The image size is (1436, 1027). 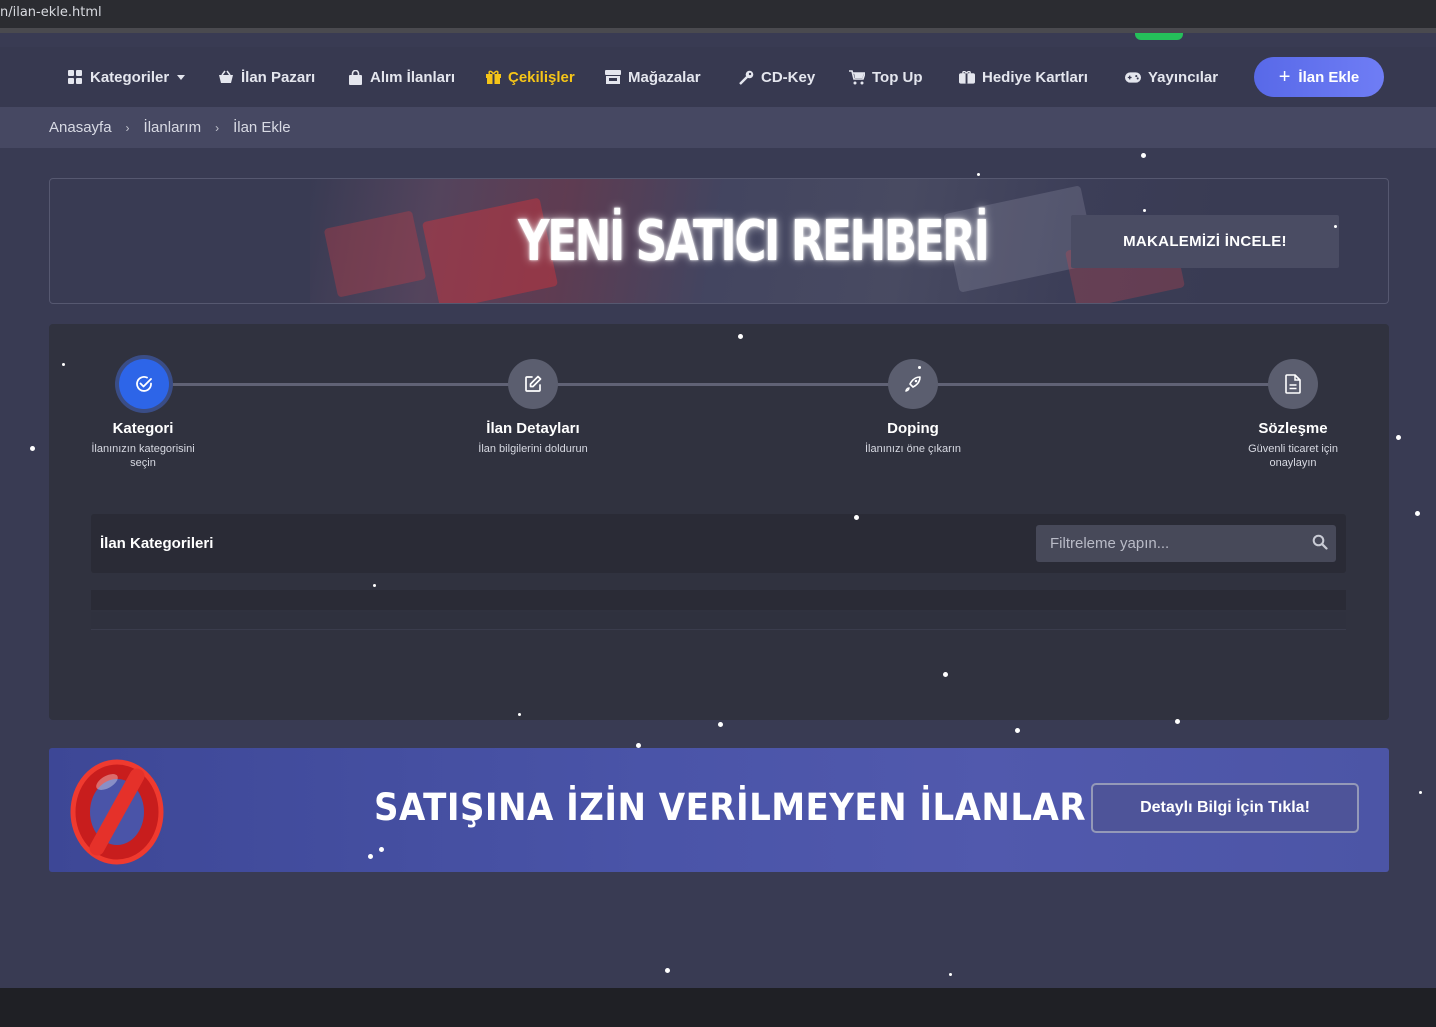 I want to click on category-panel-title: İlan Kategorileri, so click(x=157, y=543).